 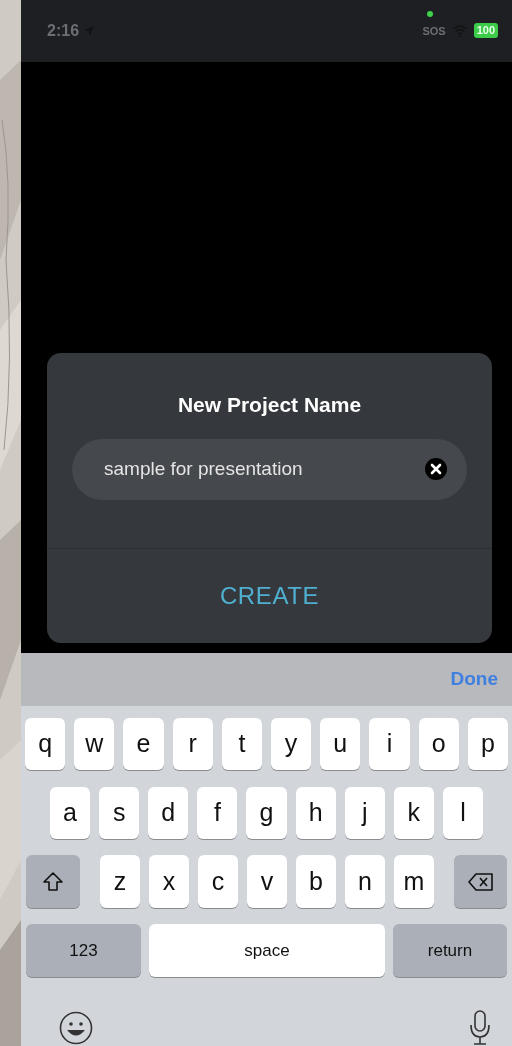 I want to click on name-field: sample for presentation, so click(x=269, y=469).